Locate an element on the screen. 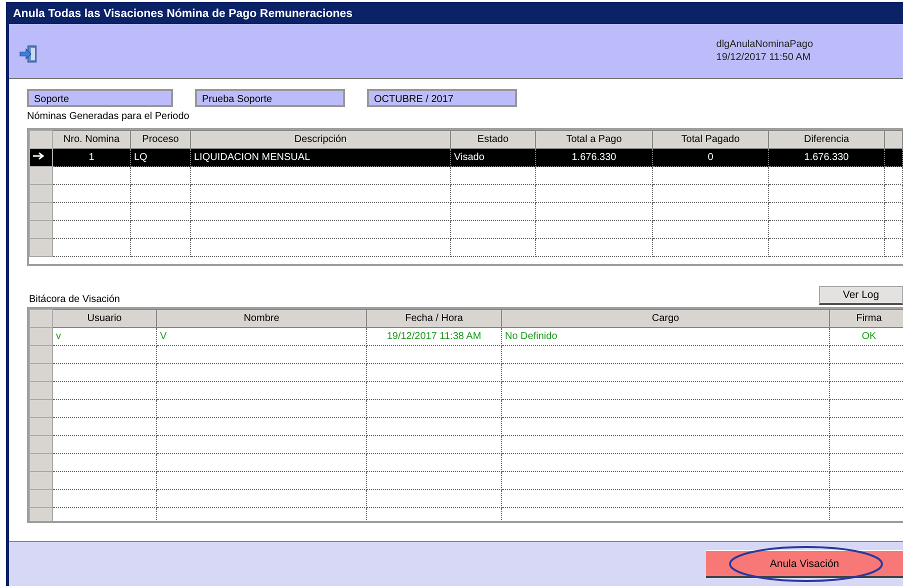 This screenshot has width=903, height=588. table-cell: LIQUIDACION MENSUAL is located at coordinates (320, 157).